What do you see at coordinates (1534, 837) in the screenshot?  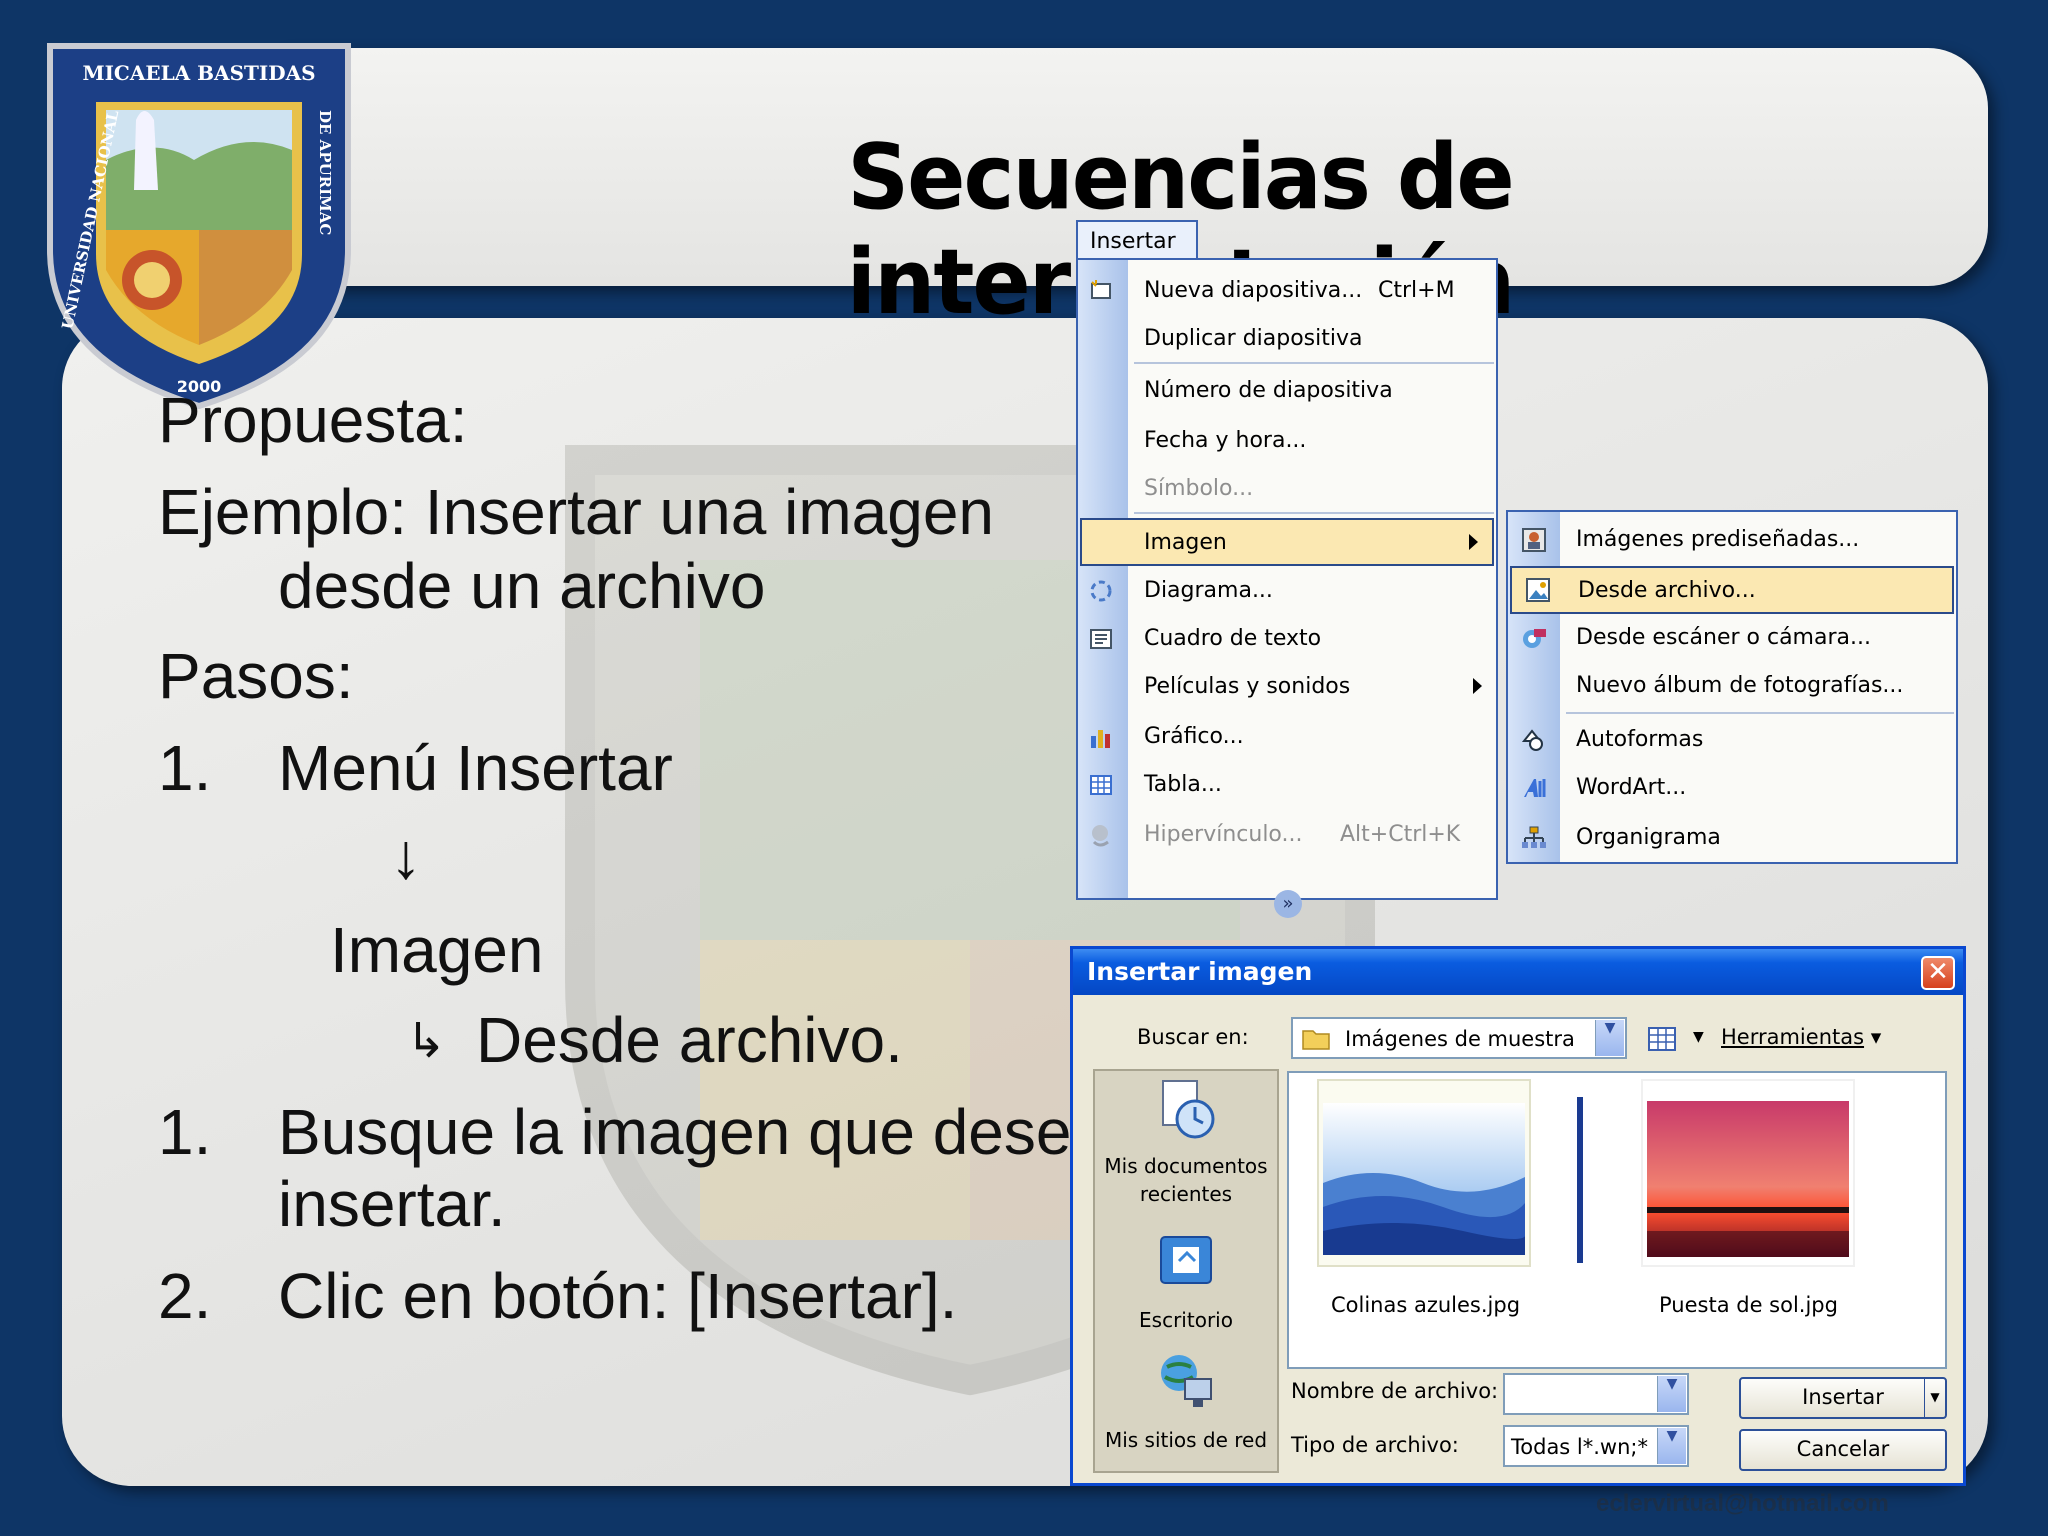 I see `org-chart-icon` at bounding box center [1534, 837].